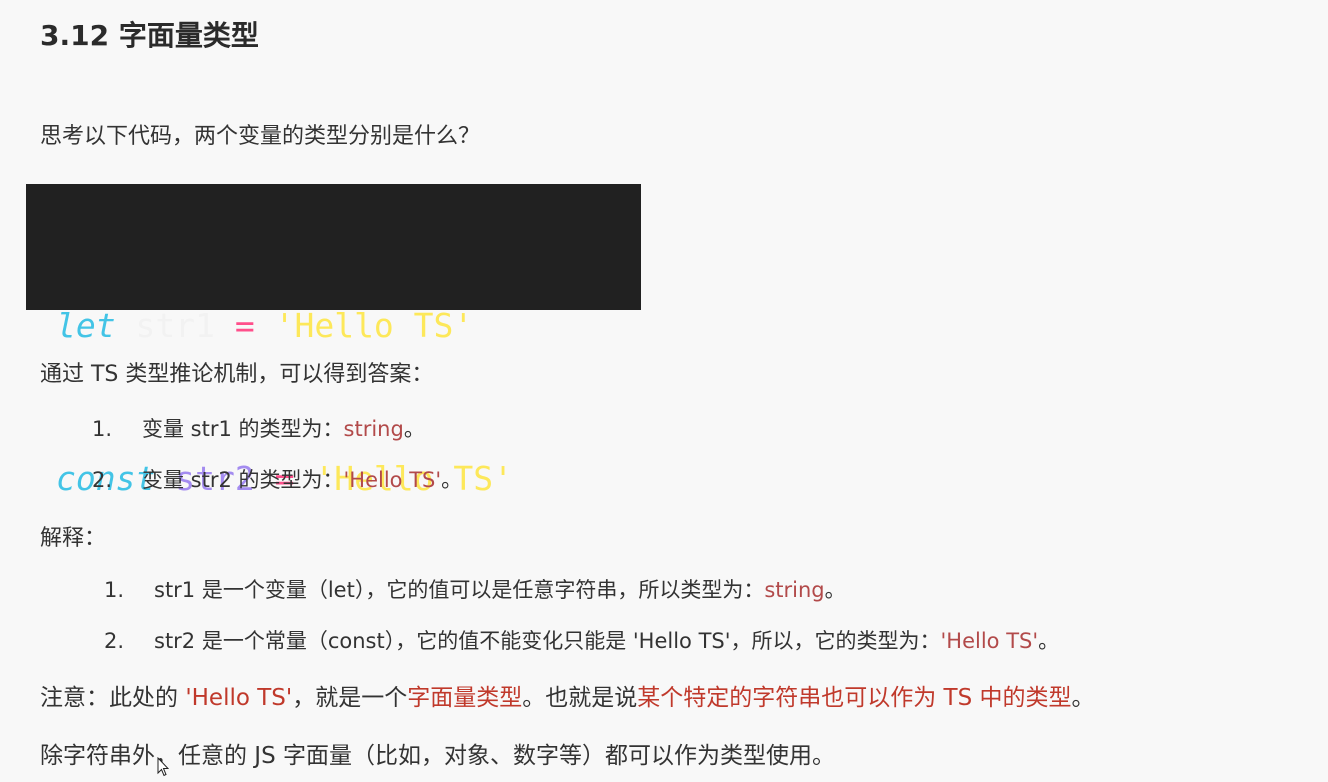 The height and width of the screenshot is (782, 1328). Describe the element at coordinates (244, 325) in the screenshot. I see `code-operator: =` at that location.